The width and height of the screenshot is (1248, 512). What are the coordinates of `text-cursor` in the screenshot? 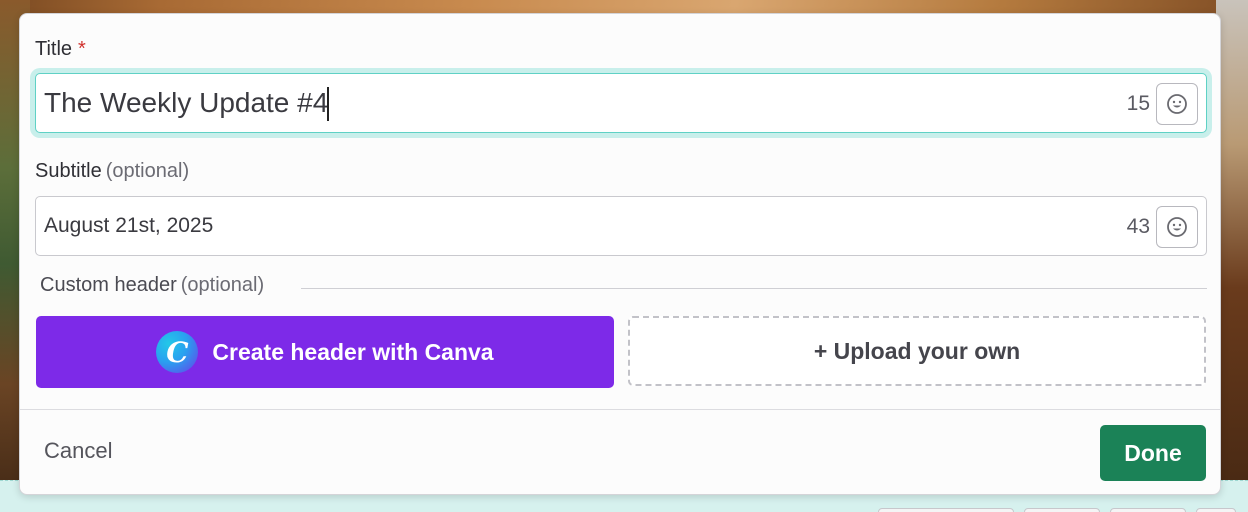 It's located at (328, 104).